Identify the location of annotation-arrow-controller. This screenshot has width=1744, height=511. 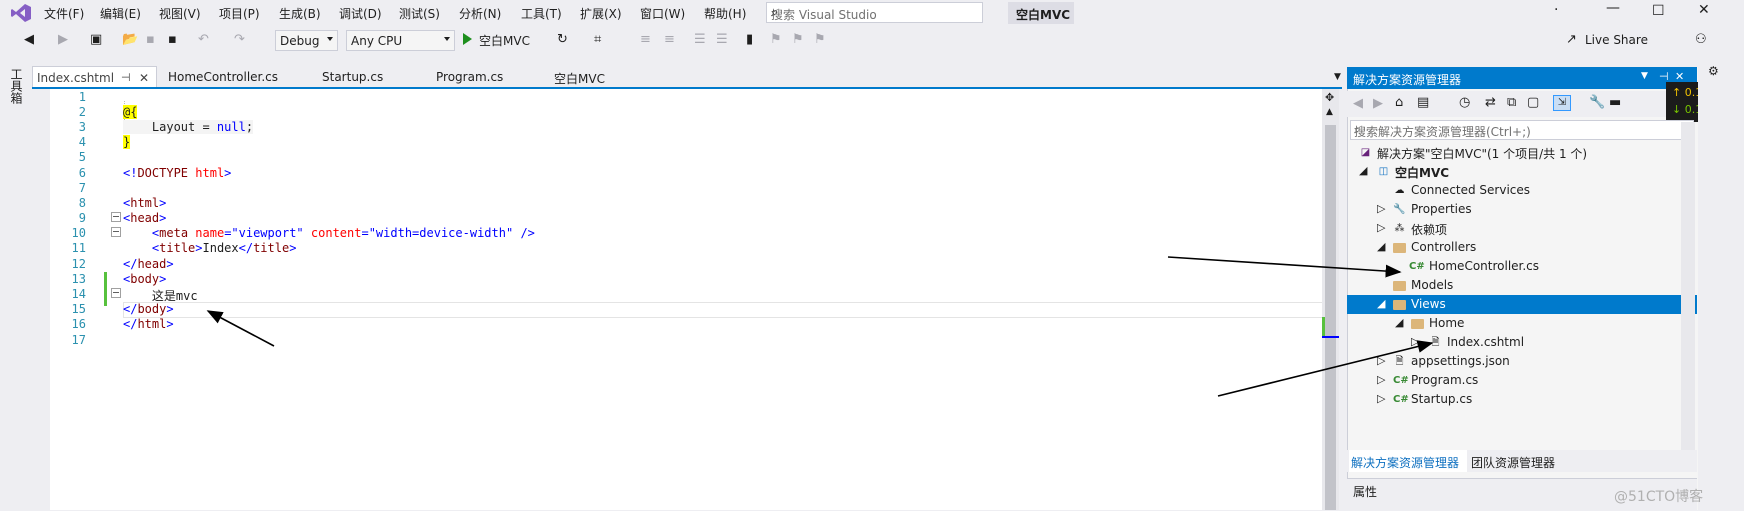
(1284, 267).